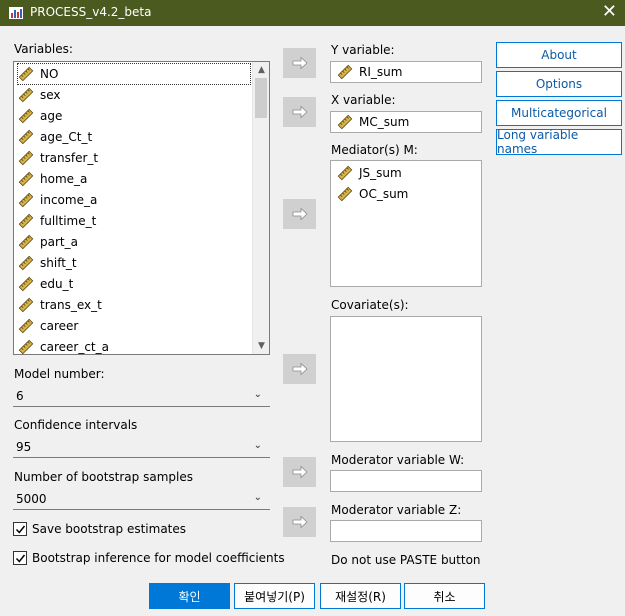  I want to click on about-button: About, so click(559, 55).